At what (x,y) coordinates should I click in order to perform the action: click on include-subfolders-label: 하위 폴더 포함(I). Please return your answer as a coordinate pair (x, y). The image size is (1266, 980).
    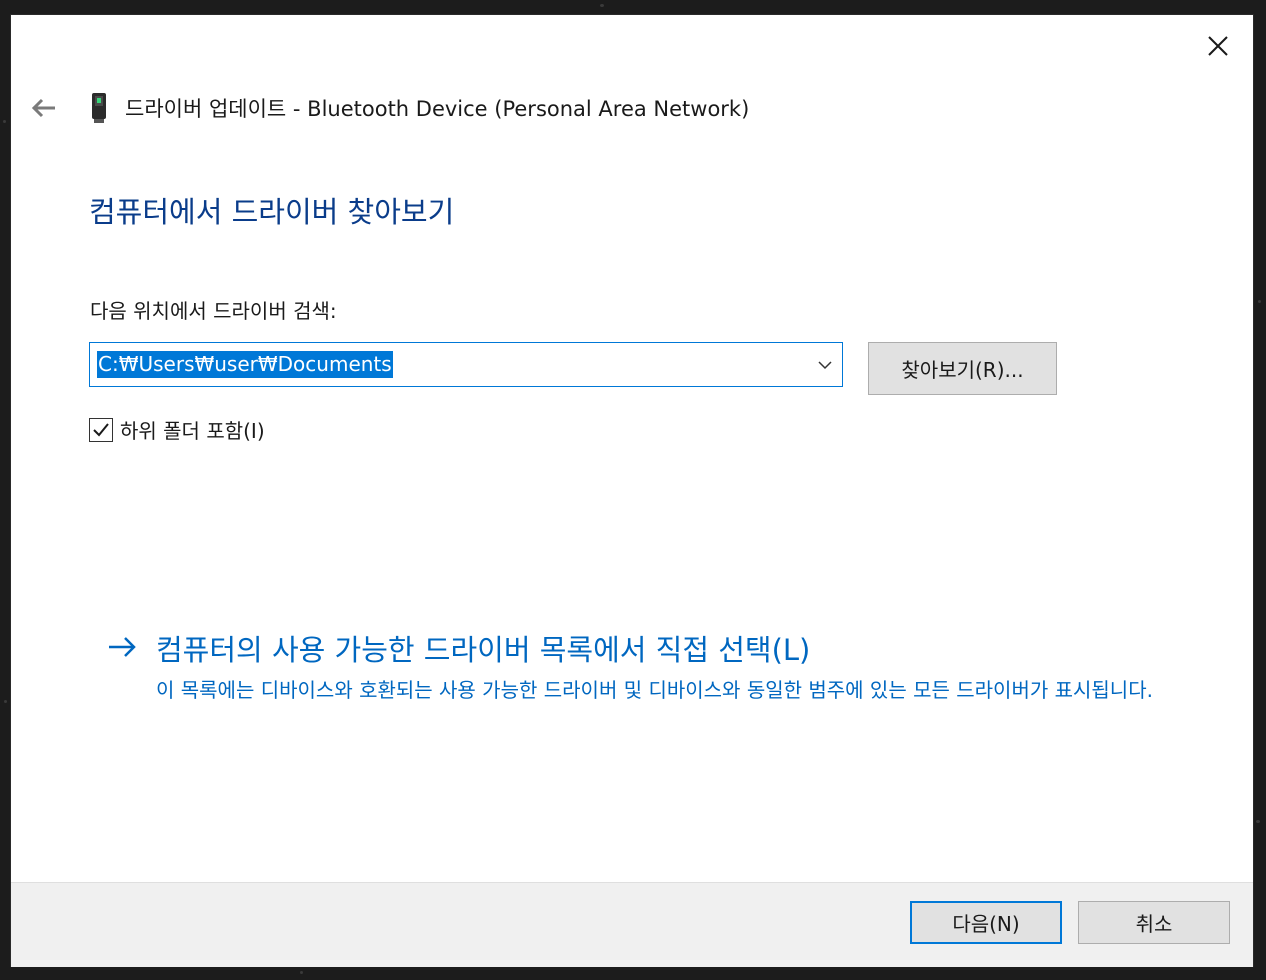
    Looking at the image, I should click on (192, 431).